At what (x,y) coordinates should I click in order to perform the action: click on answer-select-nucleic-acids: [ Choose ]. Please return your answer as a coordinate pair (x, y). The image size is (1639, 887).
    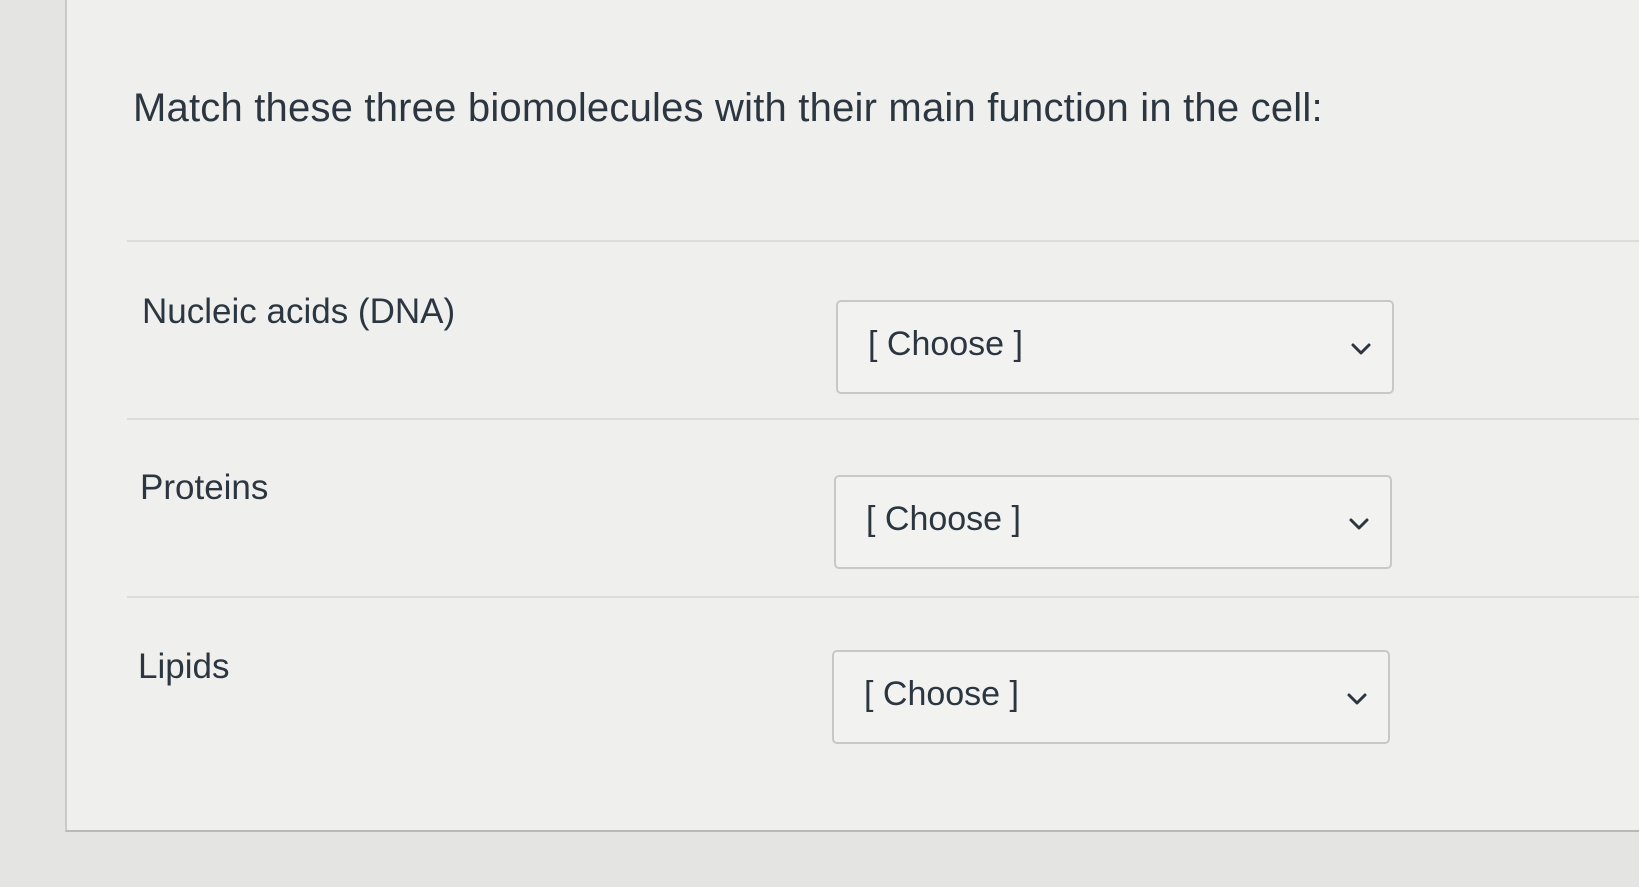
    Looking at the image, I should click on (1115, 347).